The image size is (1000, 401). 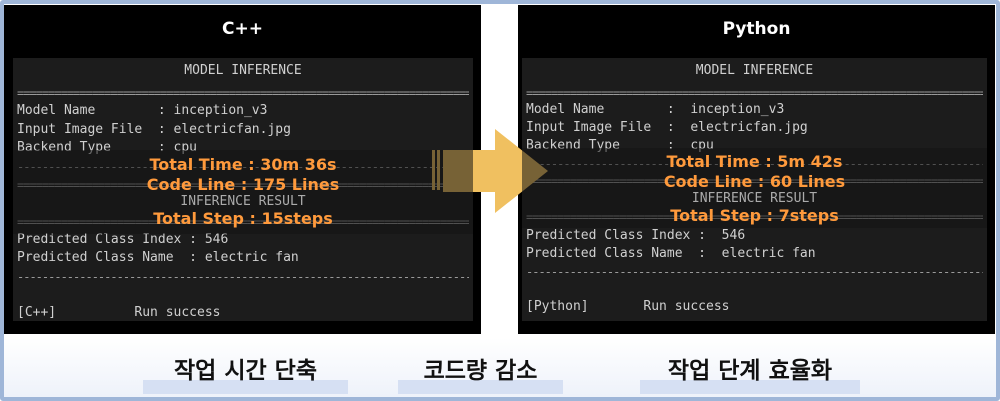 I want to click on panel-title: Python, so click(x=756, y=29).